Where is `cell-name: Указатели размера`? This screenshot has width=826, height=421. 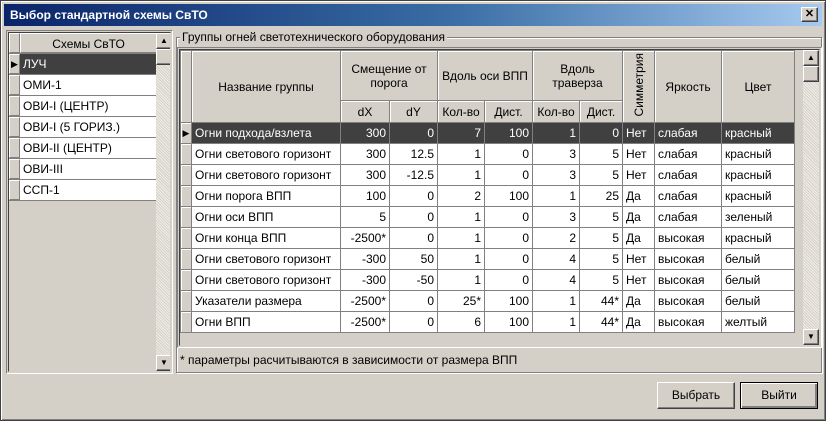
cell-name: Указатели размера is located at coordinates (266, 301).